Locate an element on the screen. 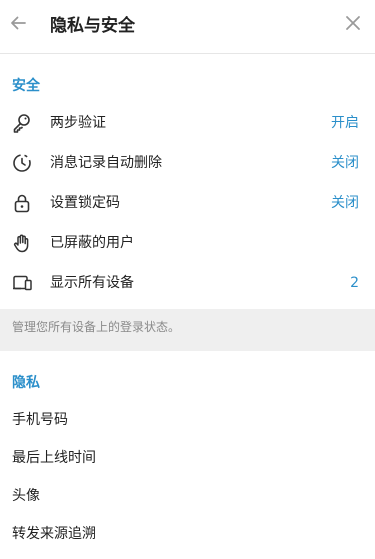 The height and width of the screenshot is (559, 375). timer-icon is located at coordinates (22, 163).